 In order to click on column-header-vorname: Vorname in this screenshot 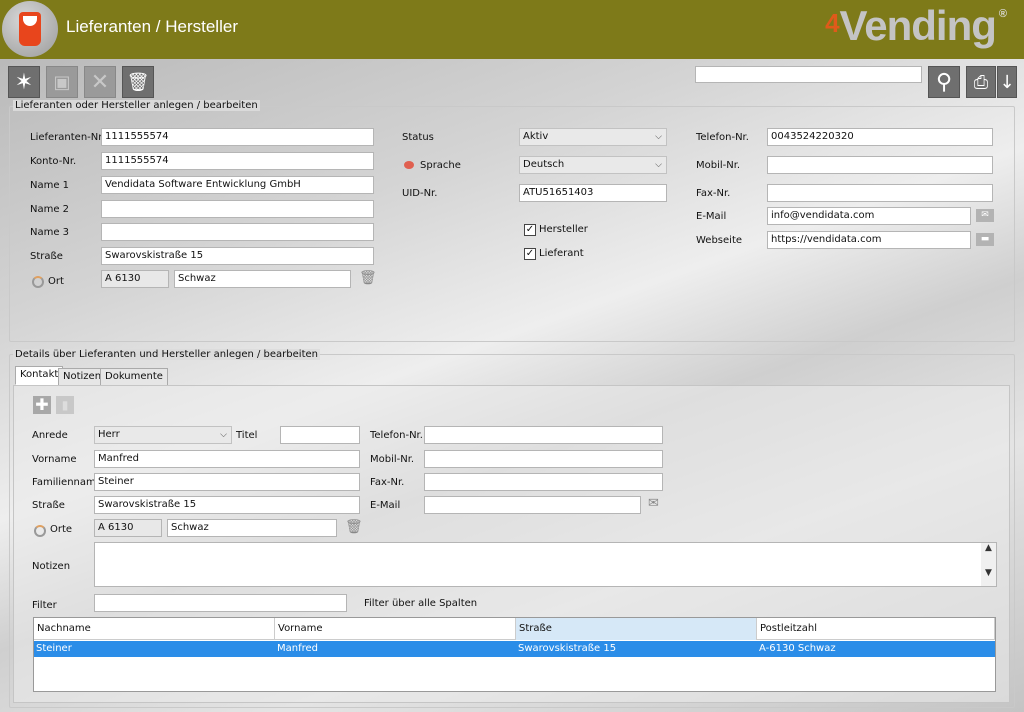, I will do `click(395, 629)`.